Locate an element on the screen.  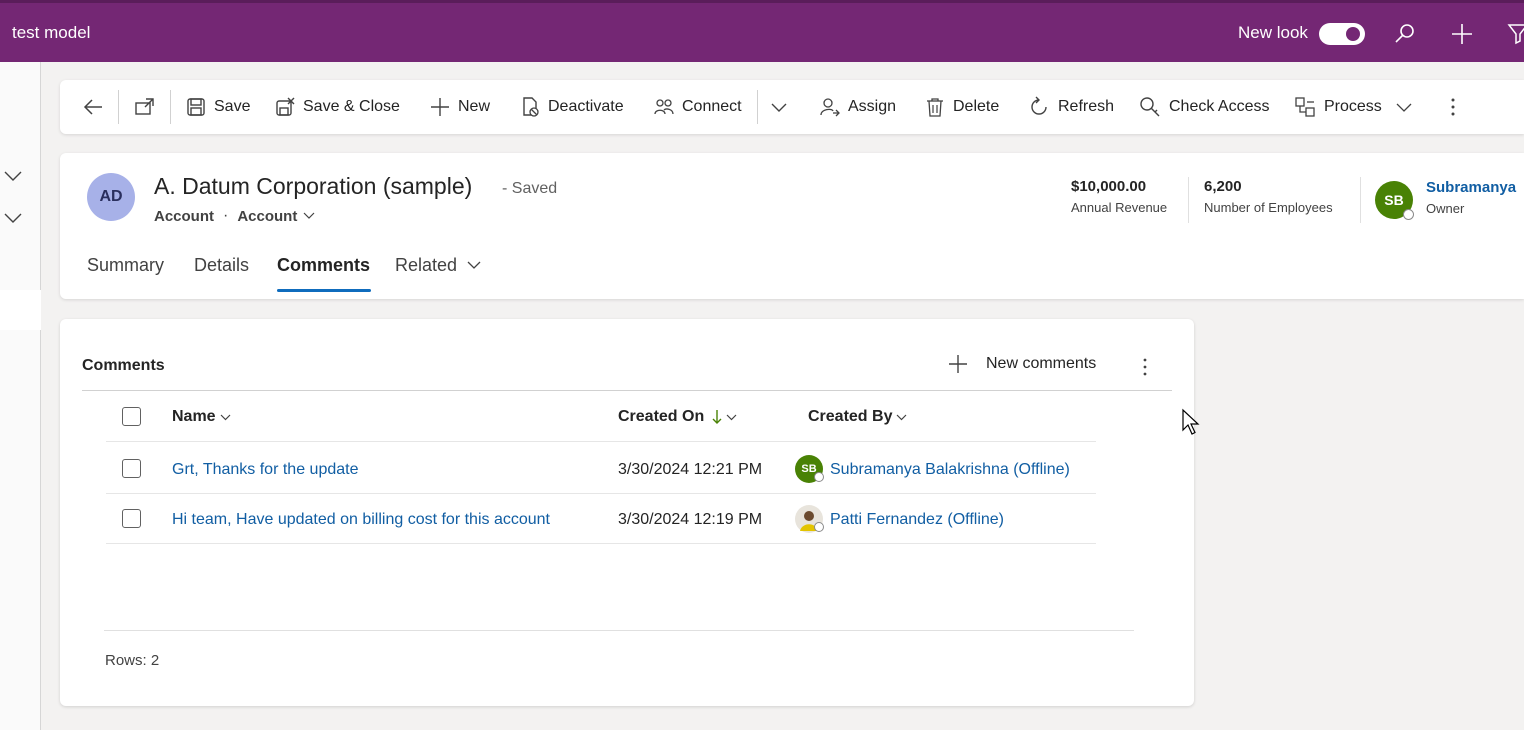
save-icon is located at coordinates (196, 107).